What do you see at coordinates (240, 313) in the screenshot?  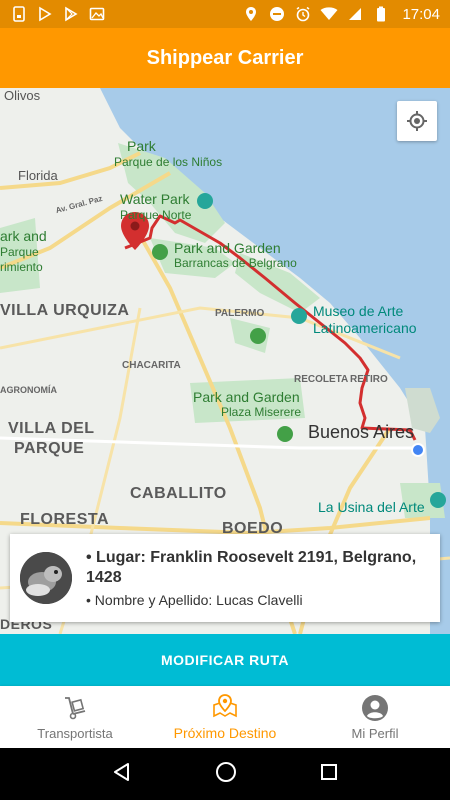 I see `map-label: PALERMO` at bounding box center [240, 313].